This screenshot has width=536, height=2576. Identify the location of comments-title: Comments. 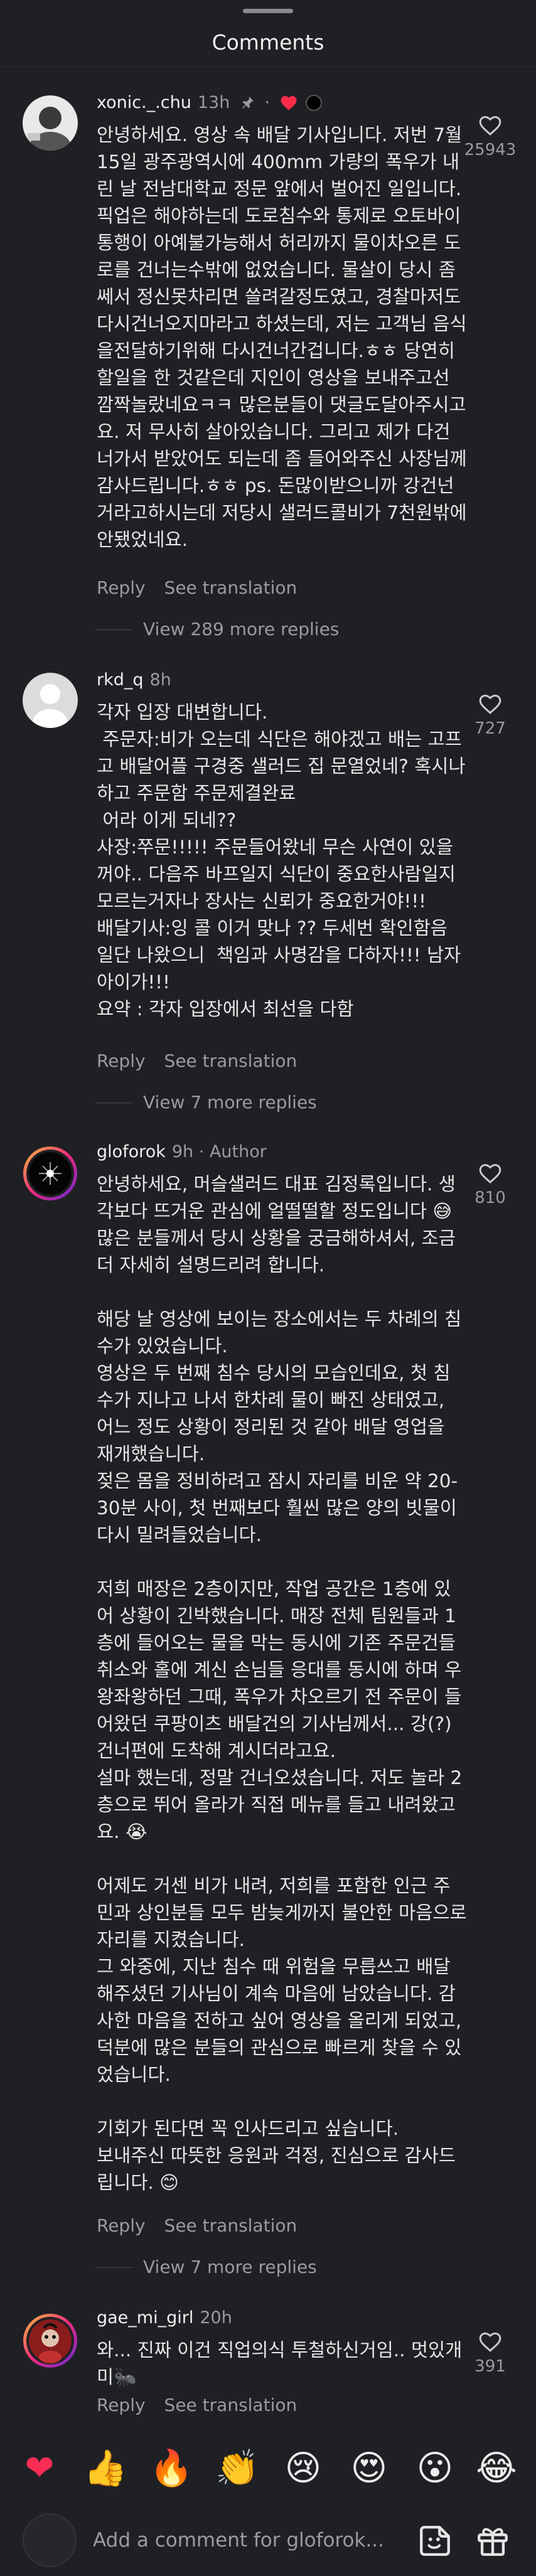
(268, 42).